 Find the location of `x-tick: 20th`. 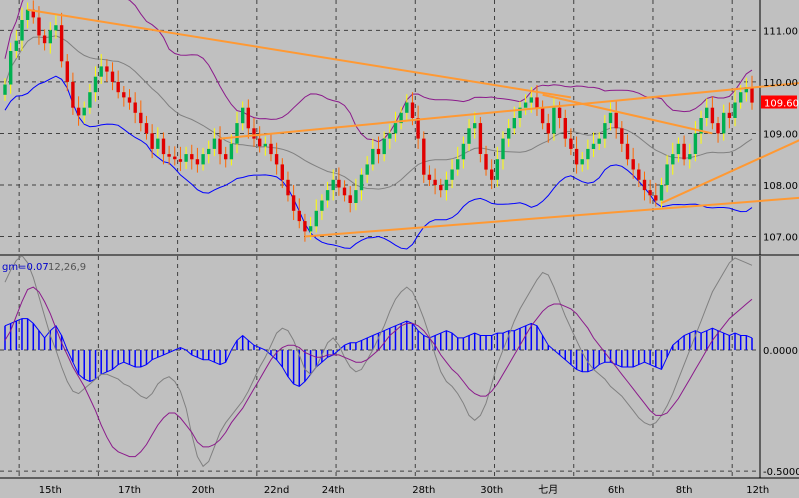

x-tick: 20th is located at coordinates (203, 490).